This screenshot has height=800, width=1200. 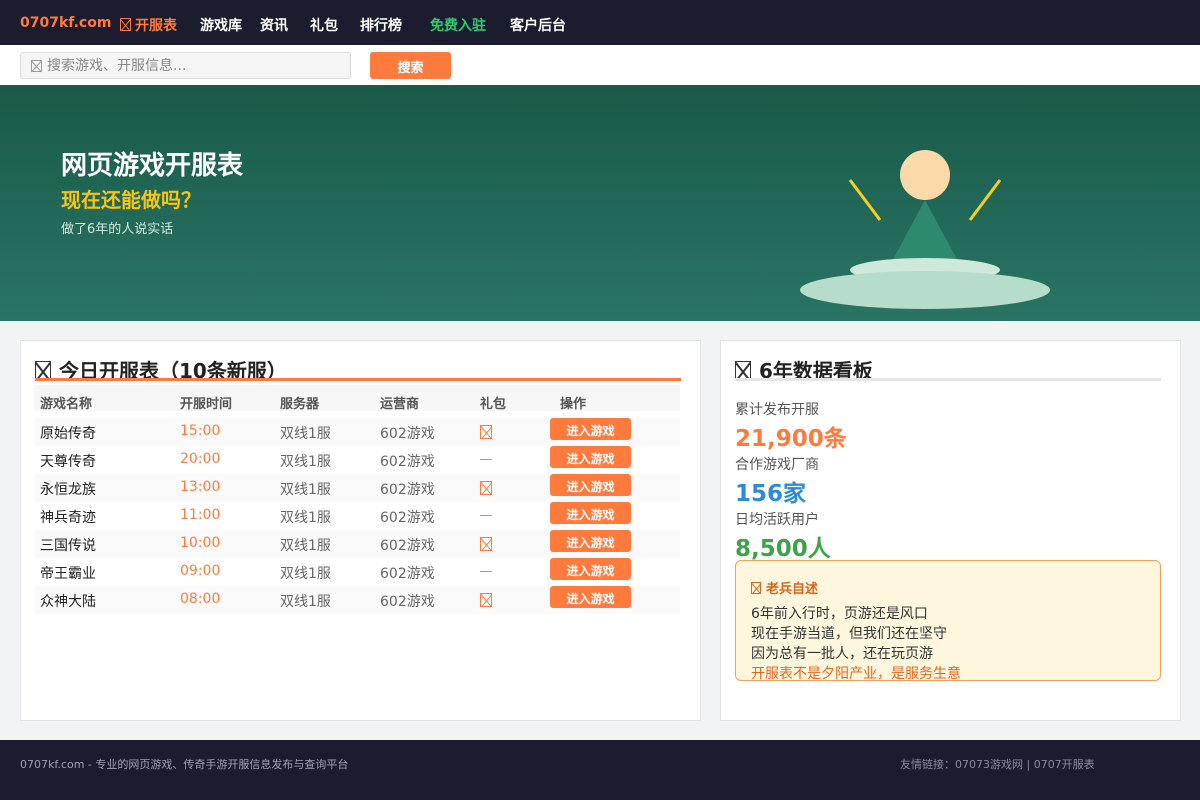 What do you see at coordinates (192, 65) in the screenshot?
I see `search-input` at bounding box center [192, 65].